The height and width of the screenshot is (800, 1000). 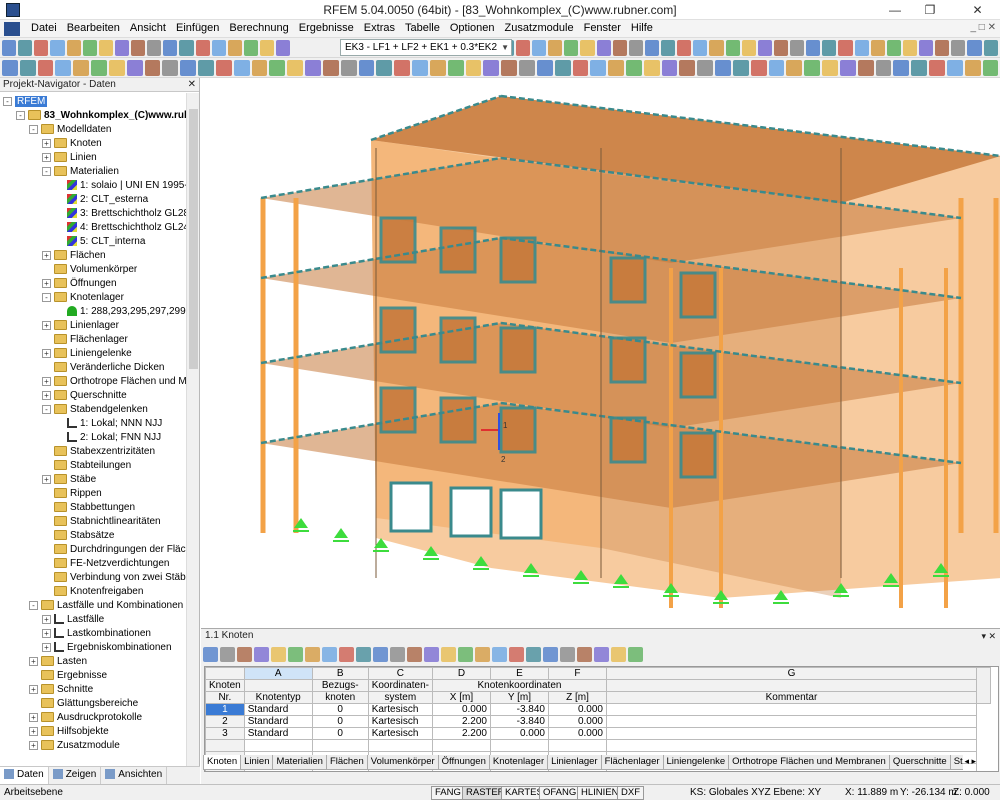 What do you see at coordinates (225, 733) in the screenshot?
I see `row-number: 3` at bounding box center [225, 733].